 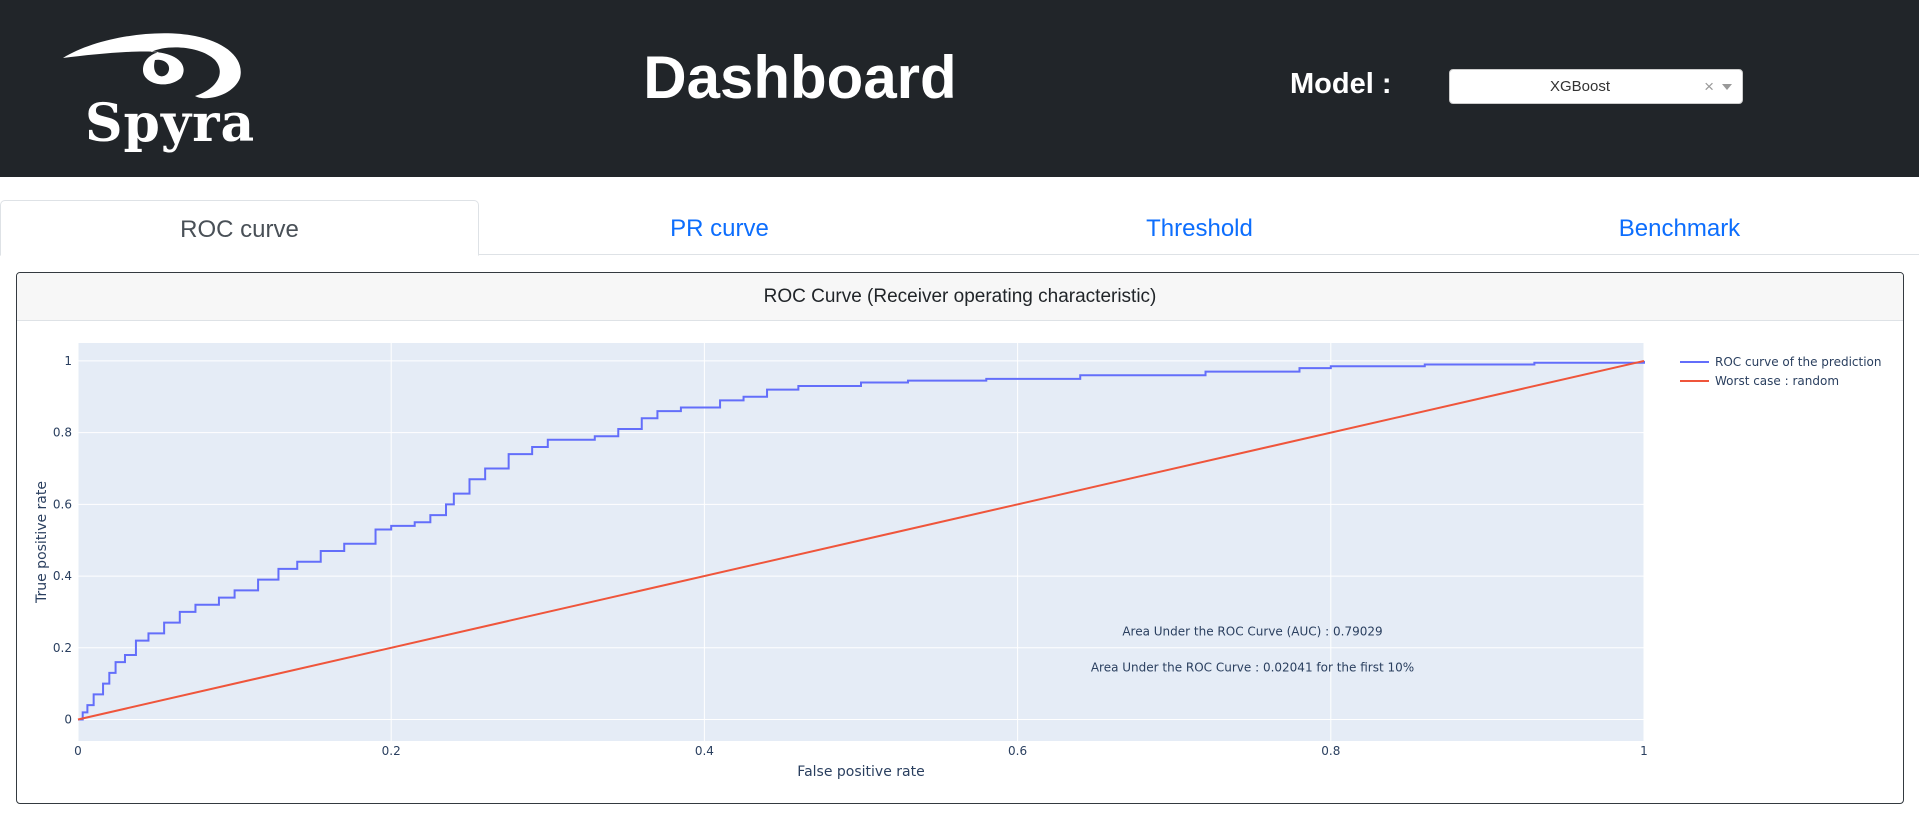 What do you see at coordinates (391, 751) in the screenshot?
I see `x-tick-label: 0.2` at bounding box center [391, 751].